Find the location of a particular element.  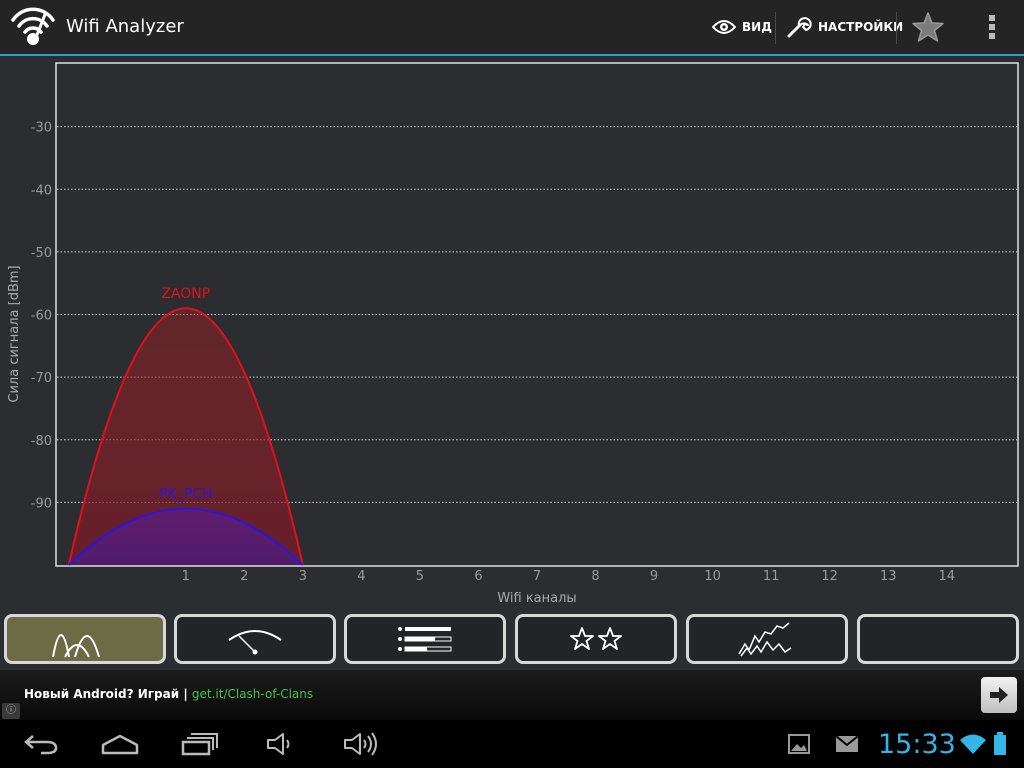

y-tick-label: -90 is located at coordinates (41, 503).